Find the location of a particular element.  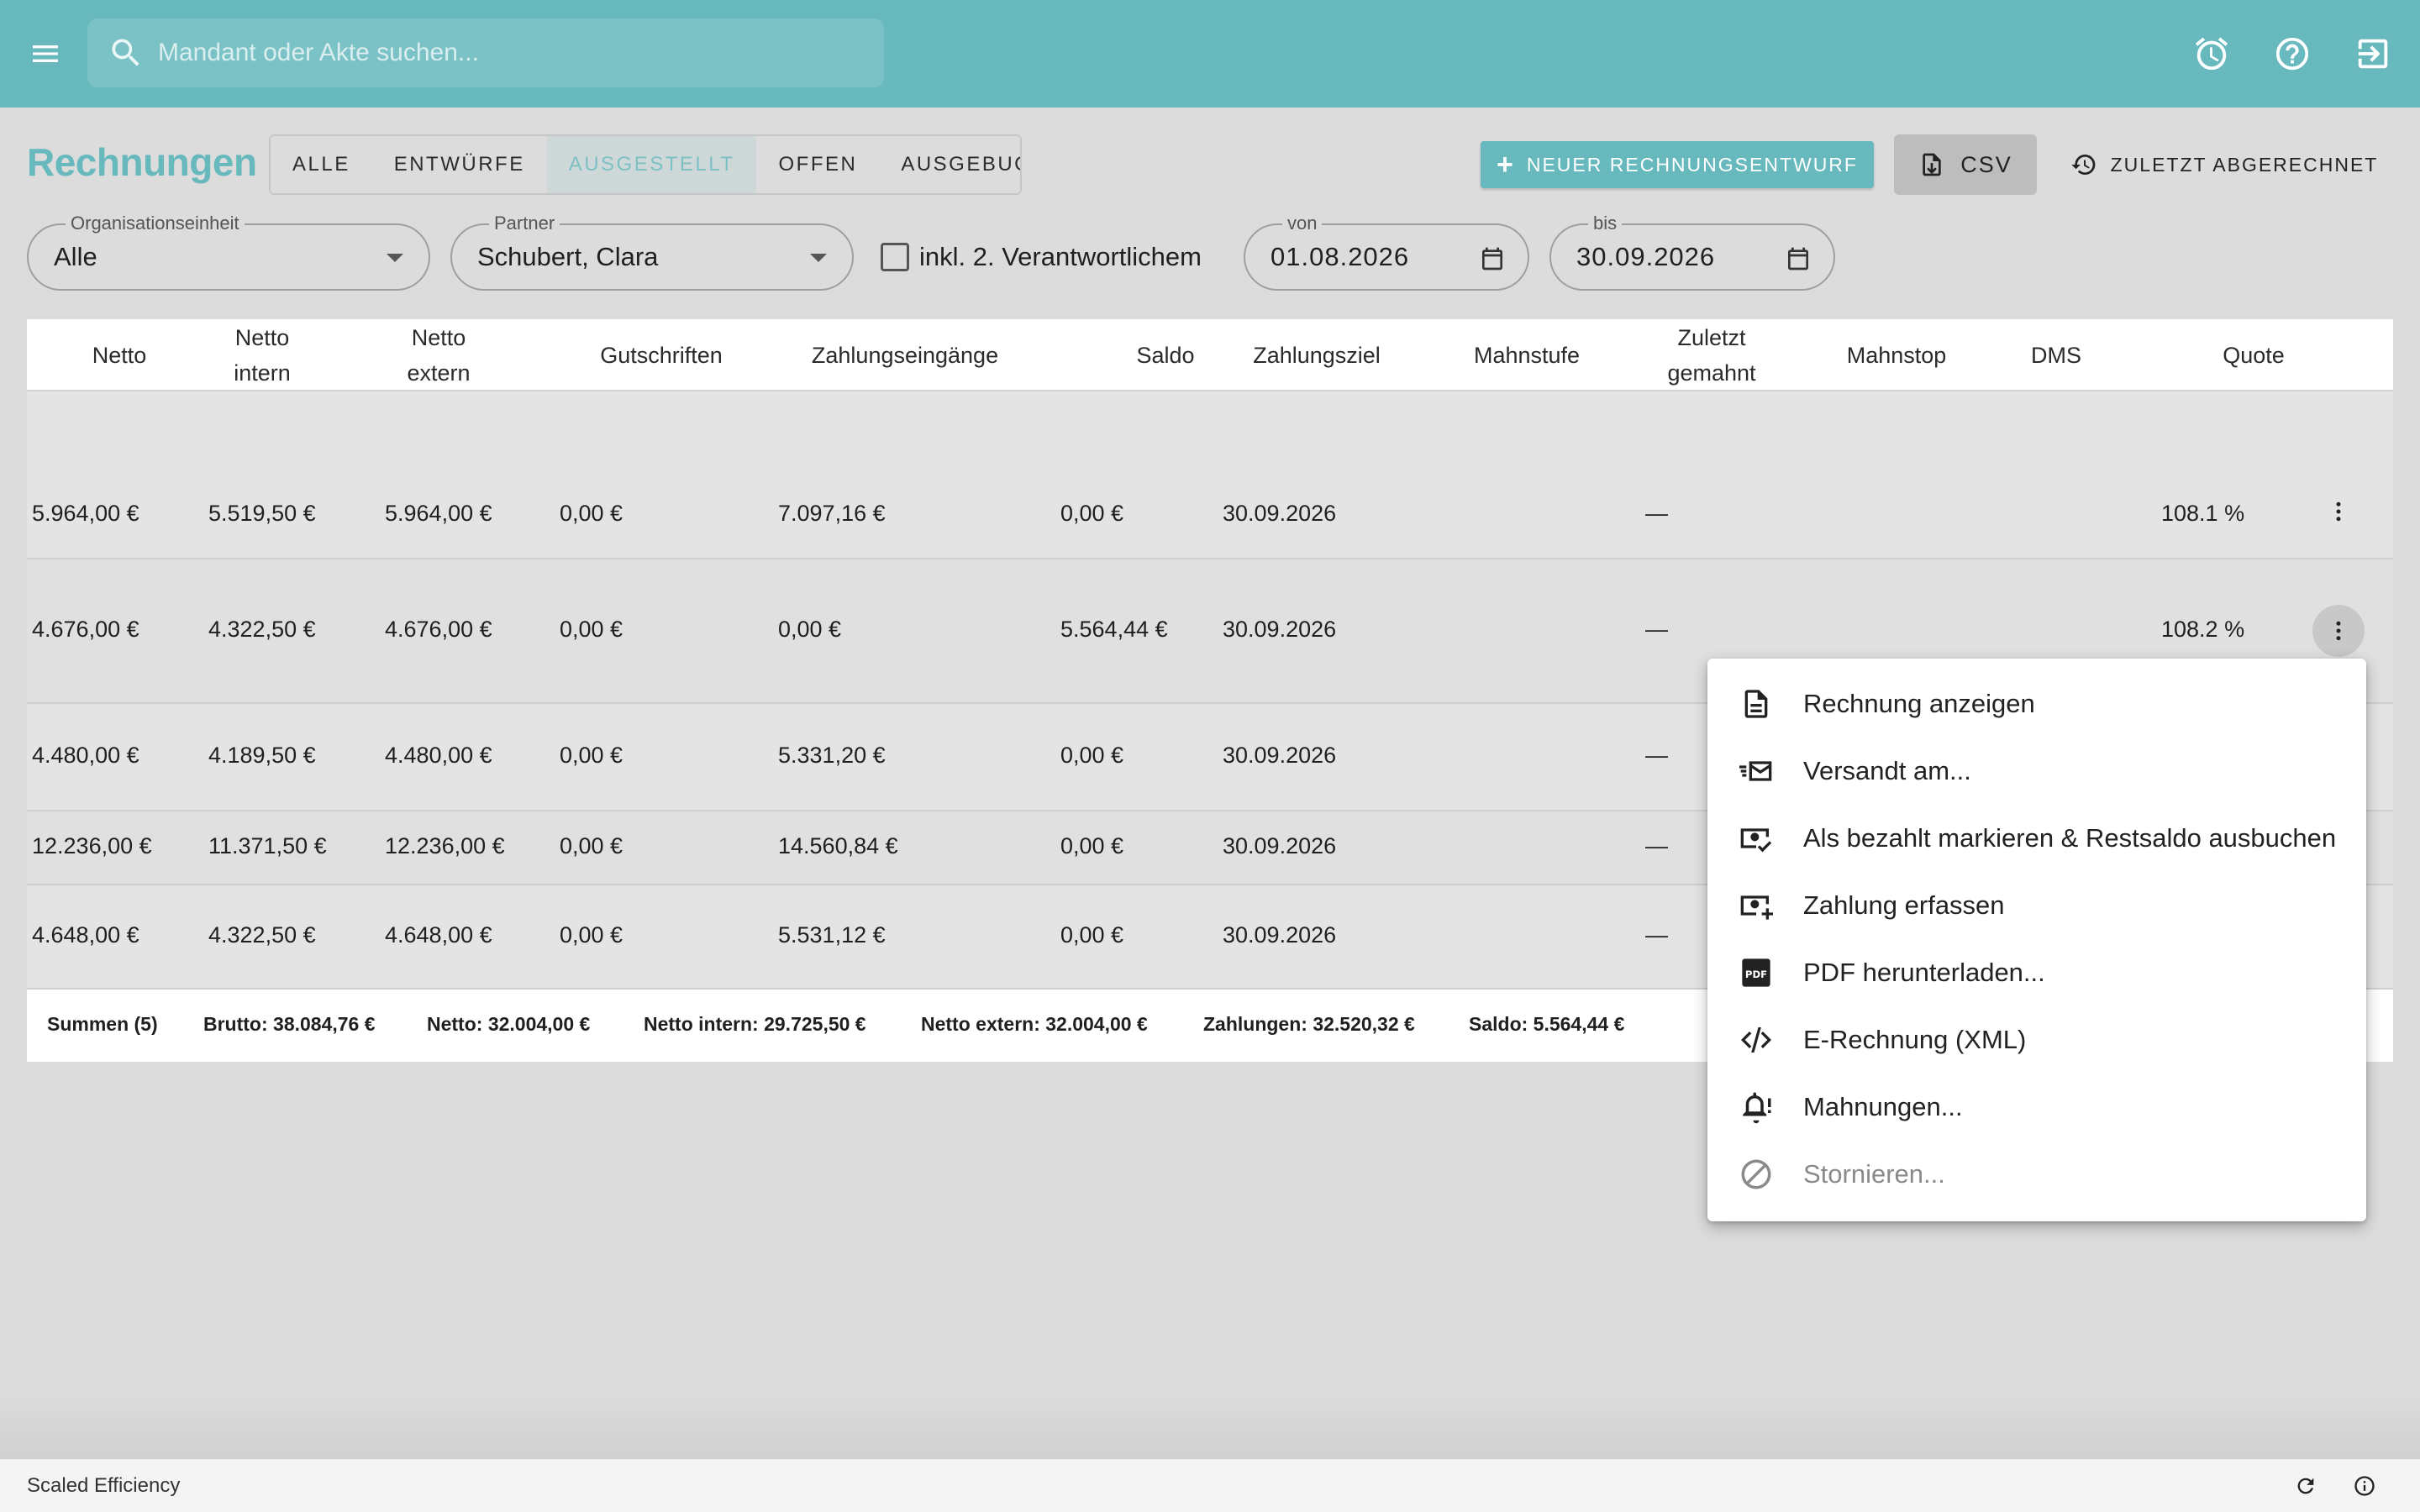

last-billed-label: ZULETZT ABGERECHNET is located at coordinates (2244, 164).